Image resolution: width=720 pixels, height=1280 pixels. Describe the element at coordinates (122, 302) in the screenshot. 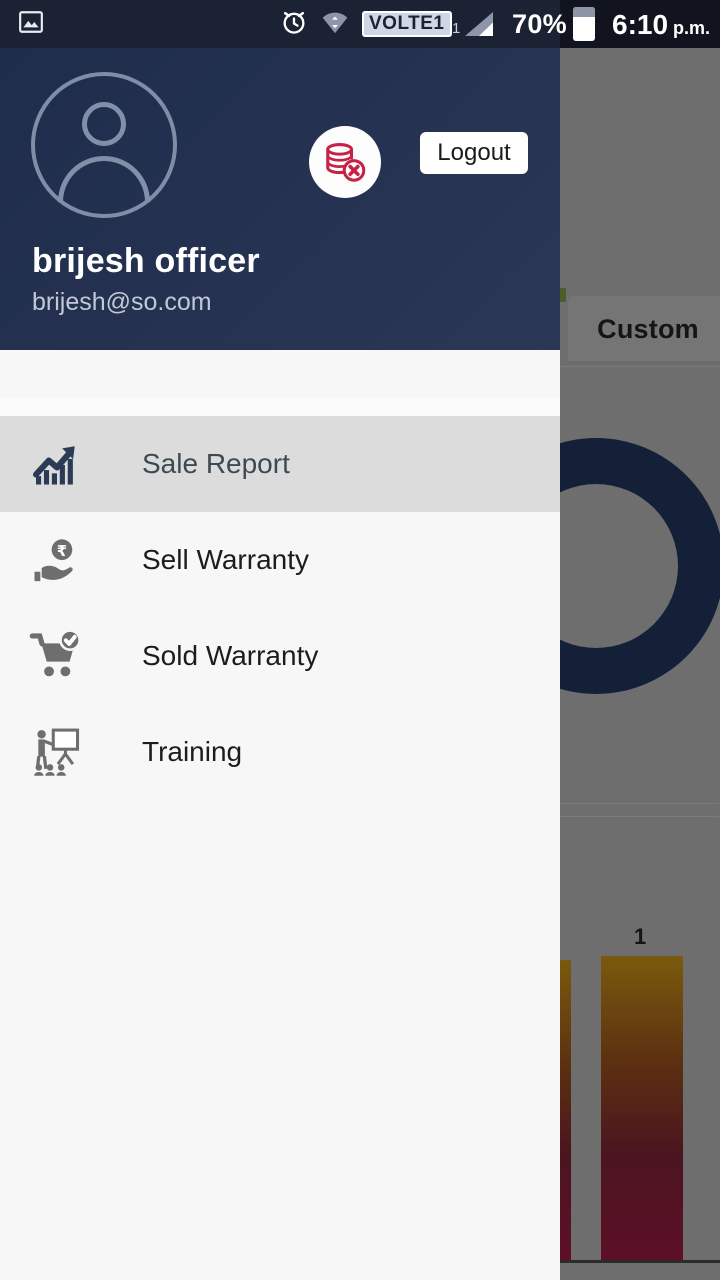

I see `user-email: brijesh@so.com` at that location.